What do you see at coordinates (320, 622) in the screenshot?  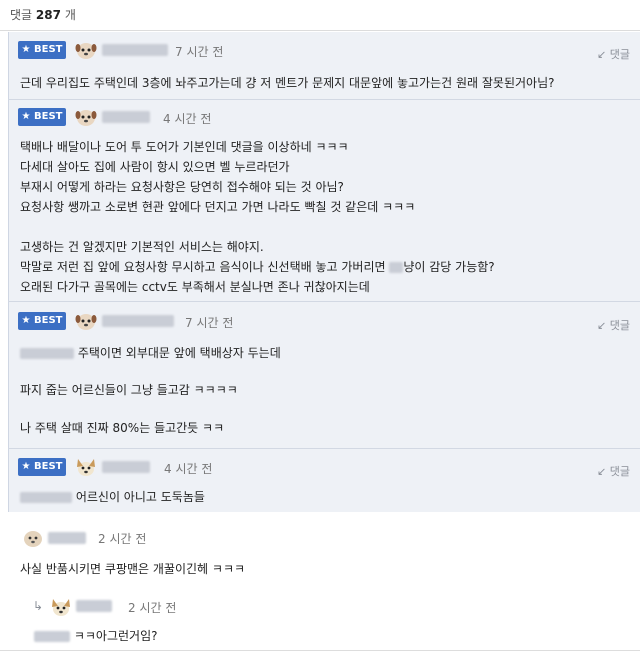 I see `reply-comment: ↳ 2 시간 전 ㅋㅋ아그런거임?` at bounding box center [320, 622].